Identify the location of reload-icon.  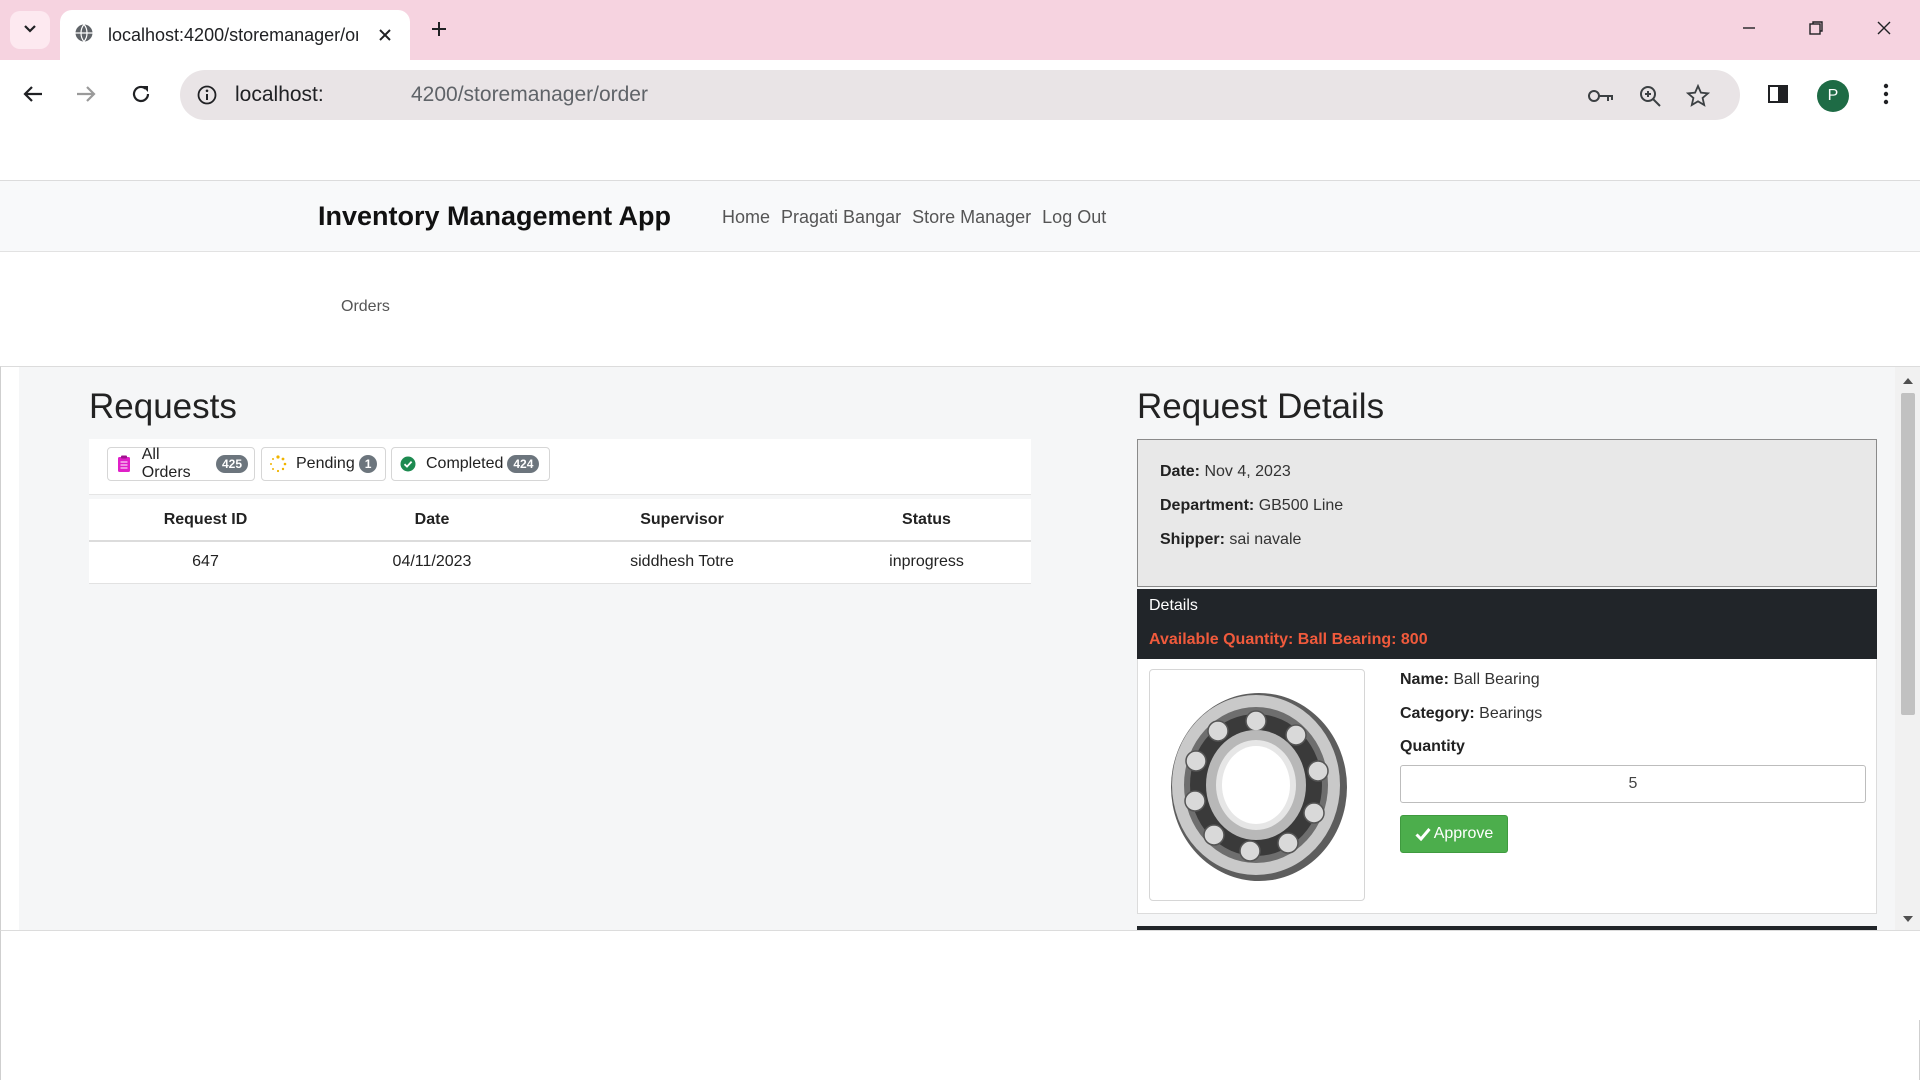
(141, 96).